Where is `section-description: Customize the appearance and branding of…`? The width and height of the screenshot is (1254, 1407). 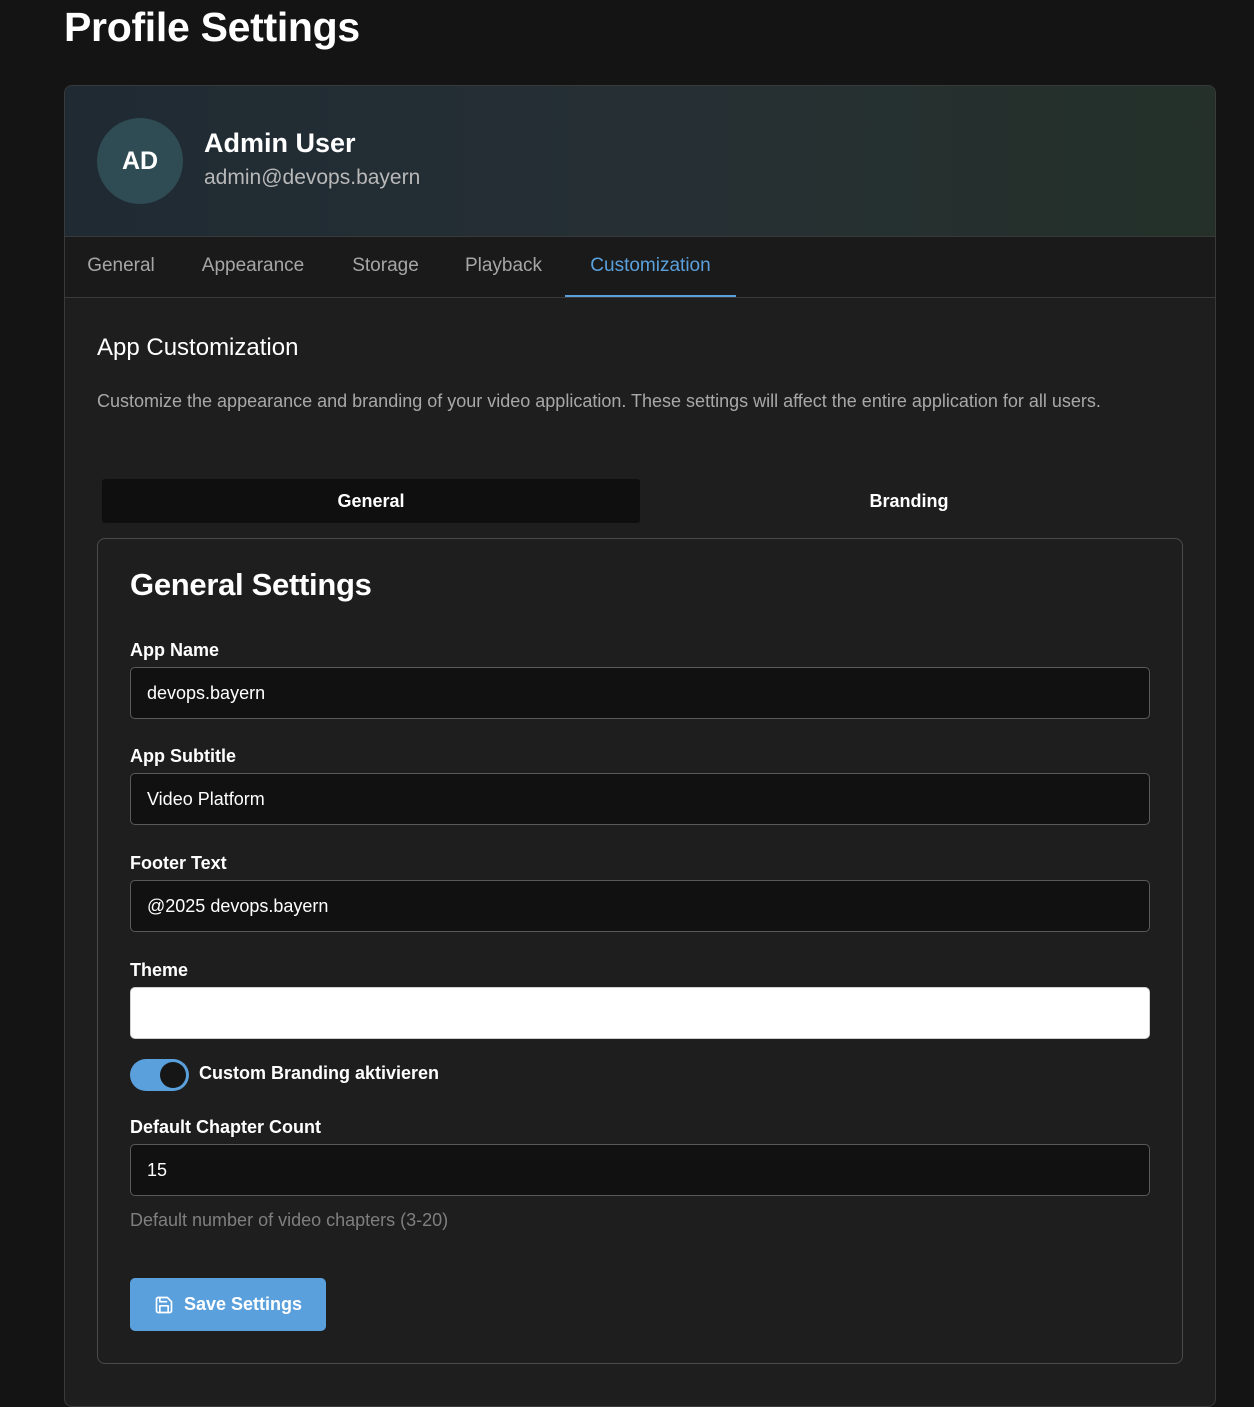
section-description: Customize the appearance and branding of… is located at coordinates (599, 401).